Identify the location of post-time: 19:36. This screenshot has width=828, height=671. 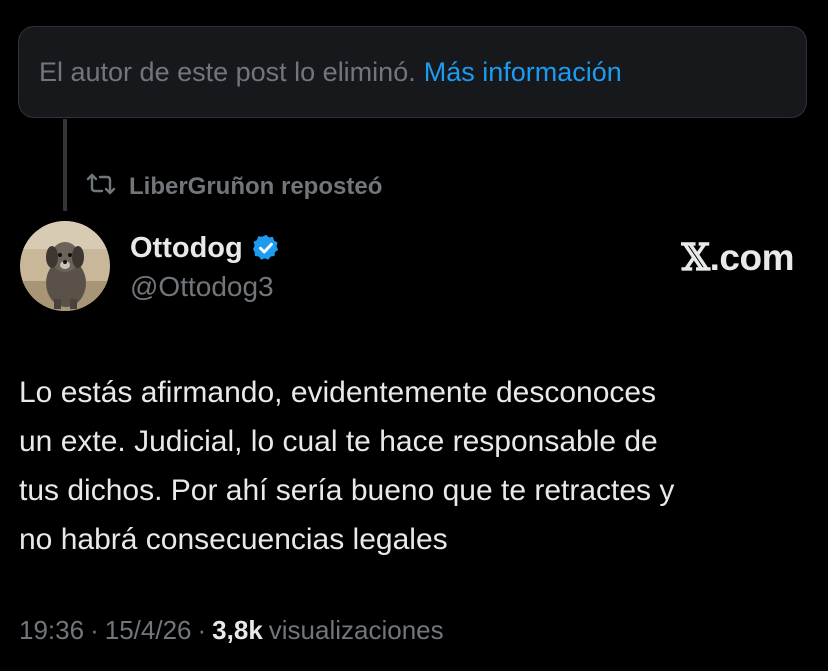
(51, 630).